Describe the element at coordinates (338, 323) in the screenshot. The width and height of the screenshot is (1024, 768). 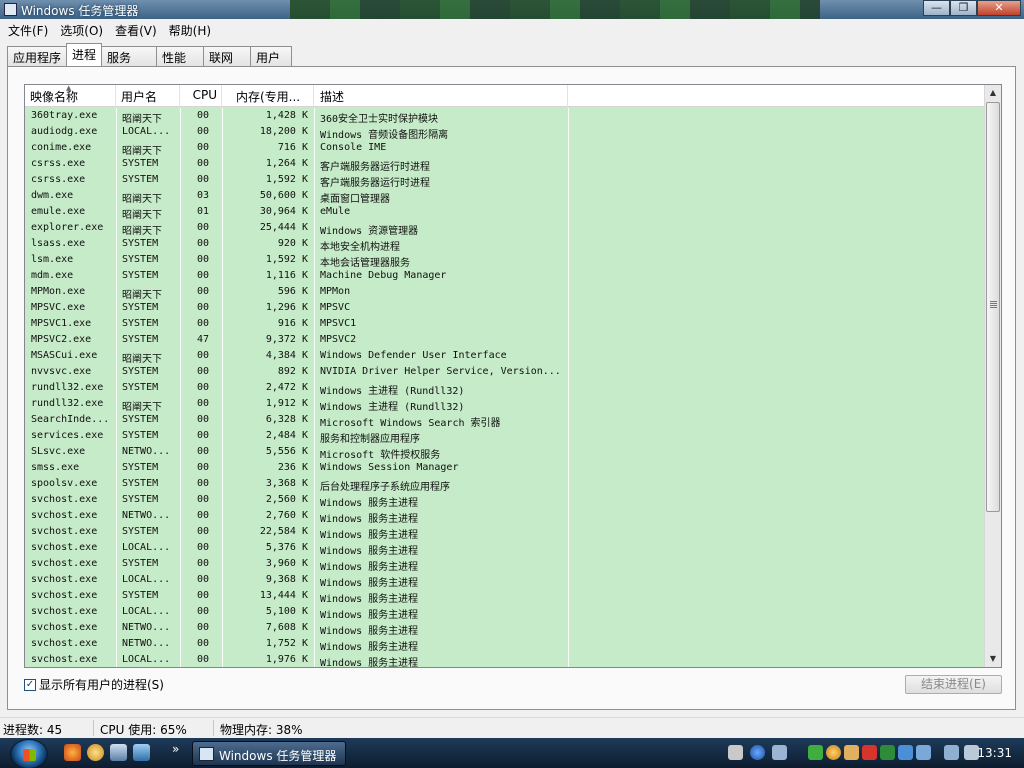
I see `cell-description: MPSVC1` at that location.